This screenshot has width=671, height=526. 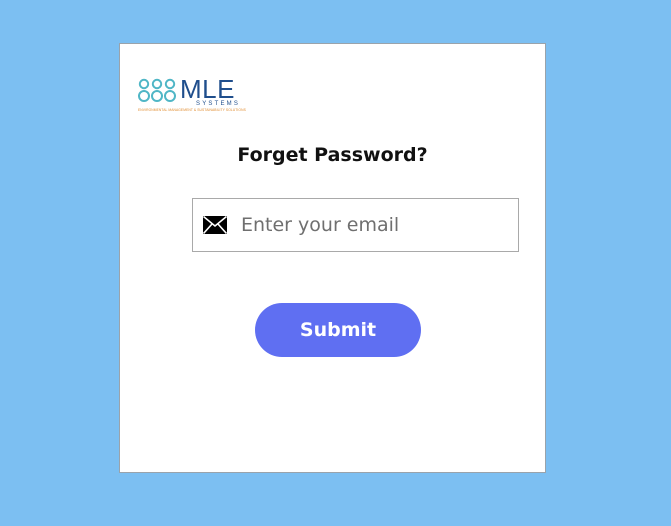 I want to click on page-title: Forget Password?, so click(x=332, y=155).